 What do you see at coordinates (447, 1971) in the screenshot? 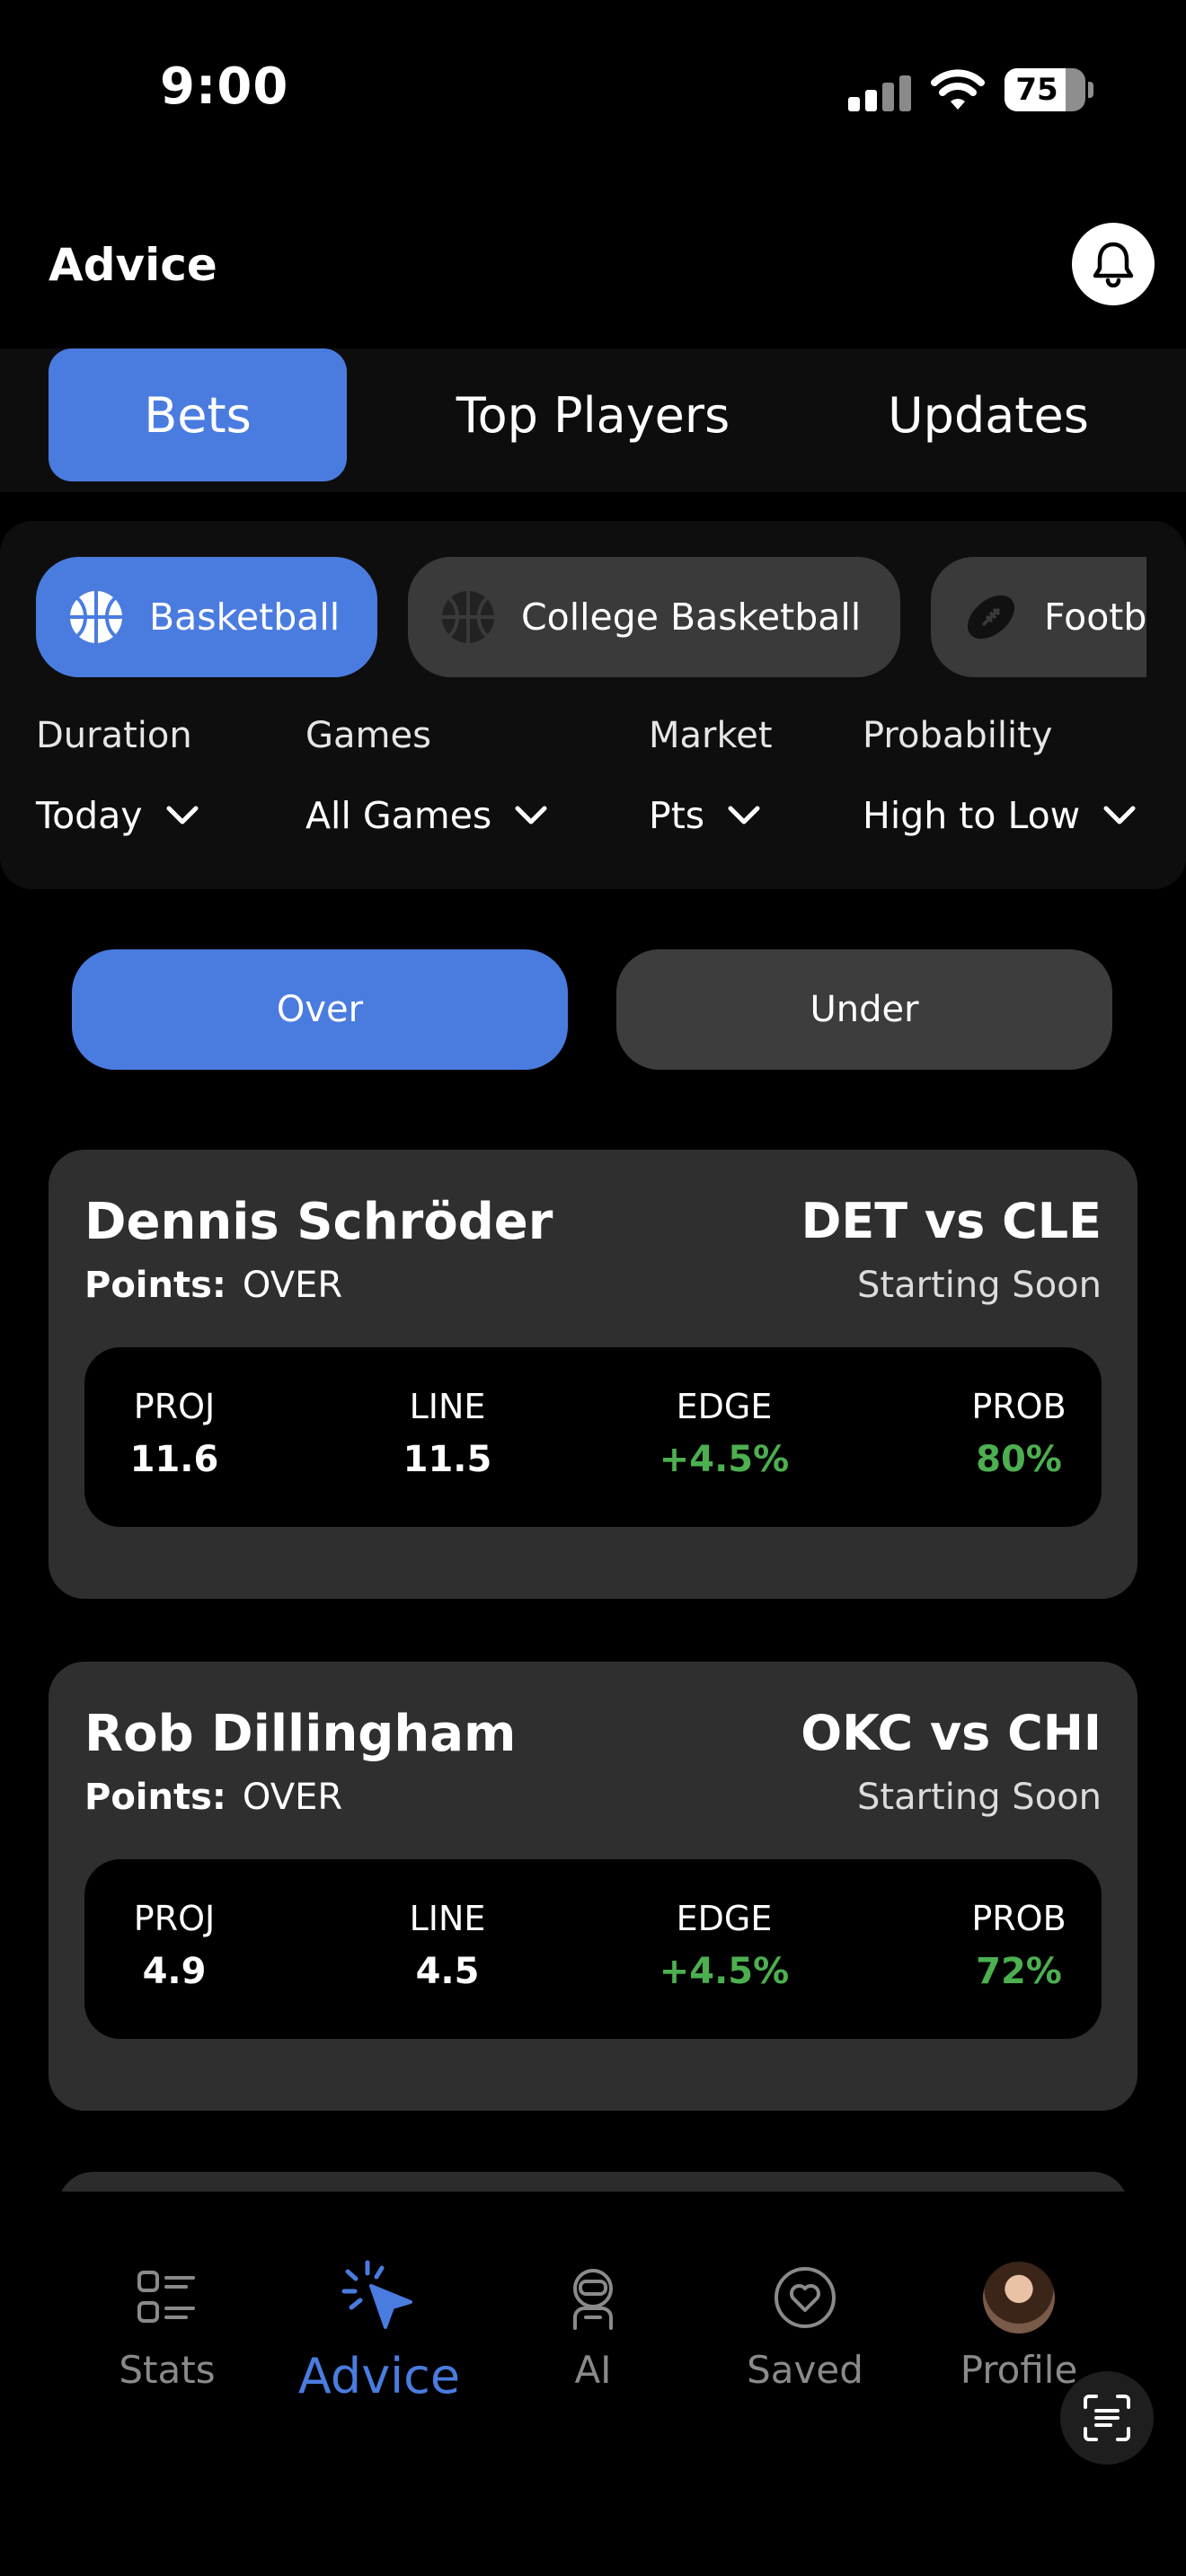
I see `stat-value: 4.5` at bounding box center [447, 1971].